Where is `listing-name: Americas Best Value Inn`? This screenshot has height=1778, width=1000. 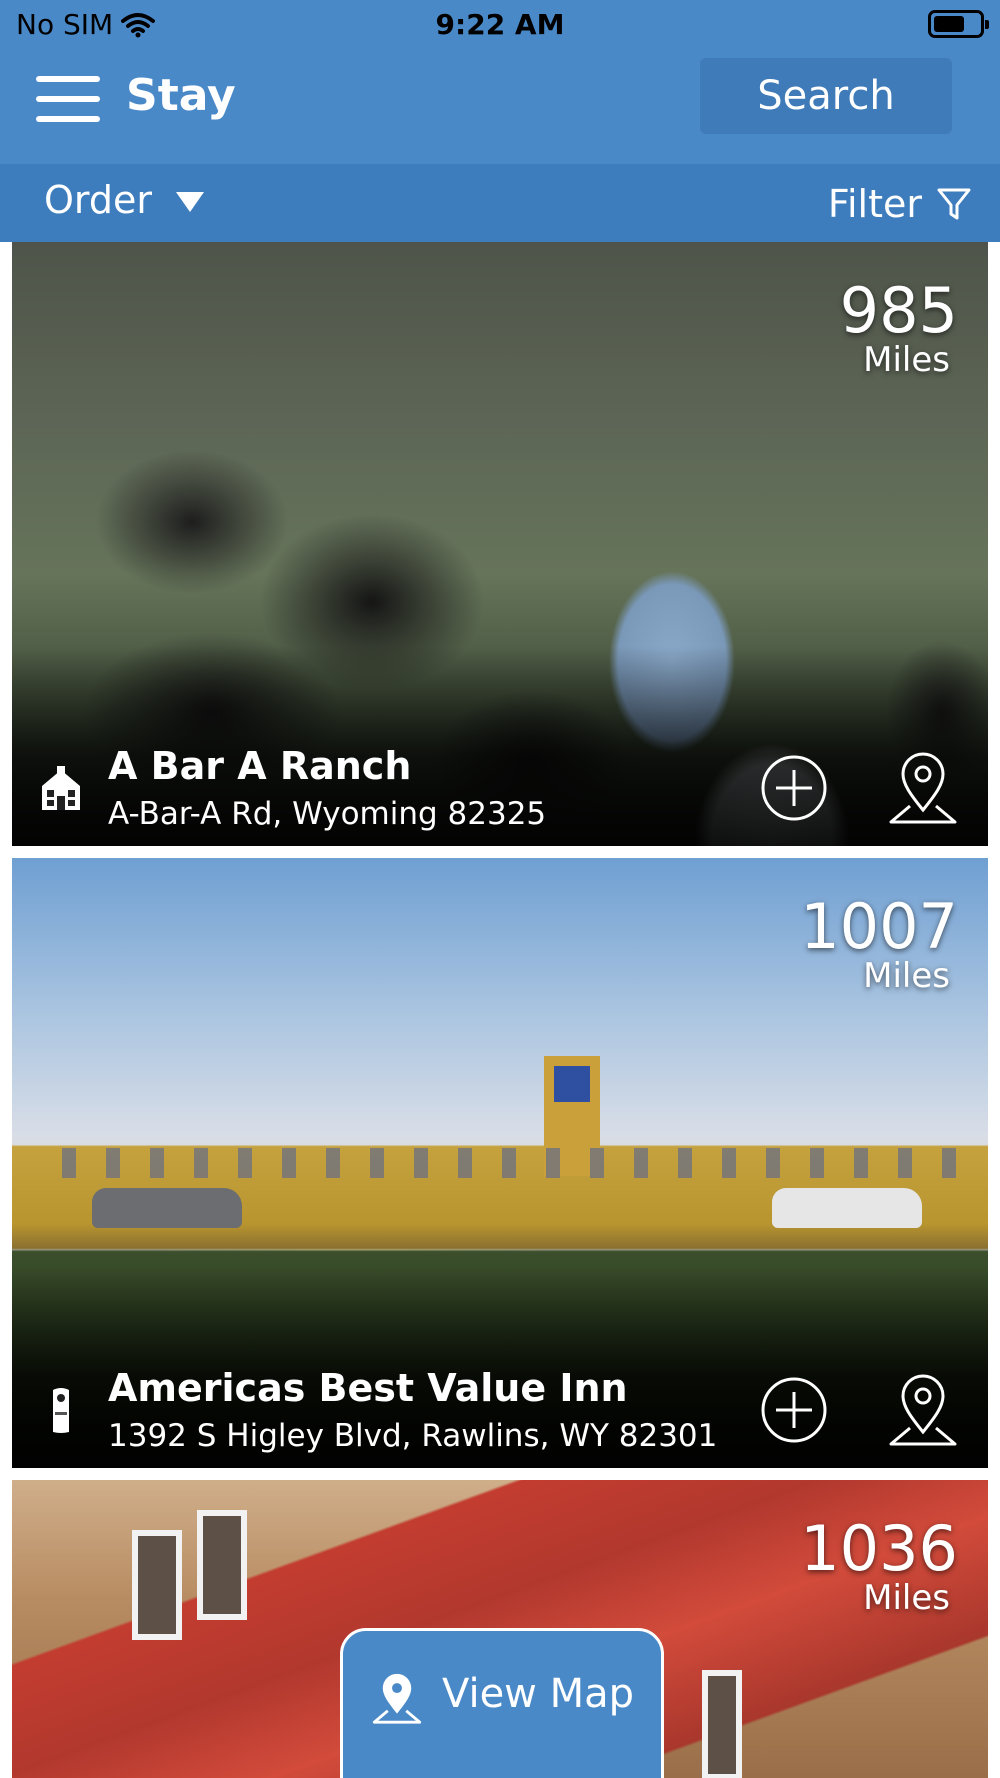 listing-name: Americas Best Value Inn is located at coordinates (368, 1388).